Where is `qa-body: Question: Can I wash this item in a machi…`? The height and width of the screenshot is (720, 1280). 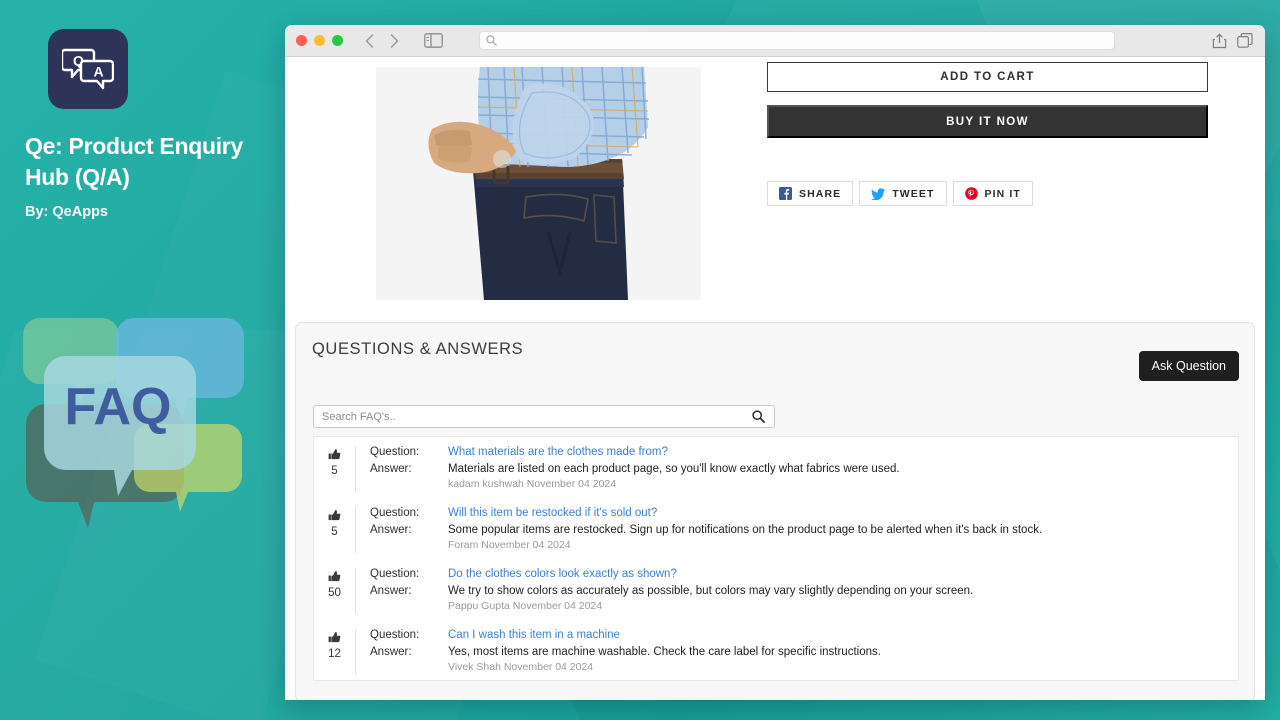
qa-body: Question: Can I wash this item in a machi… is located at coordinates (797, 651).